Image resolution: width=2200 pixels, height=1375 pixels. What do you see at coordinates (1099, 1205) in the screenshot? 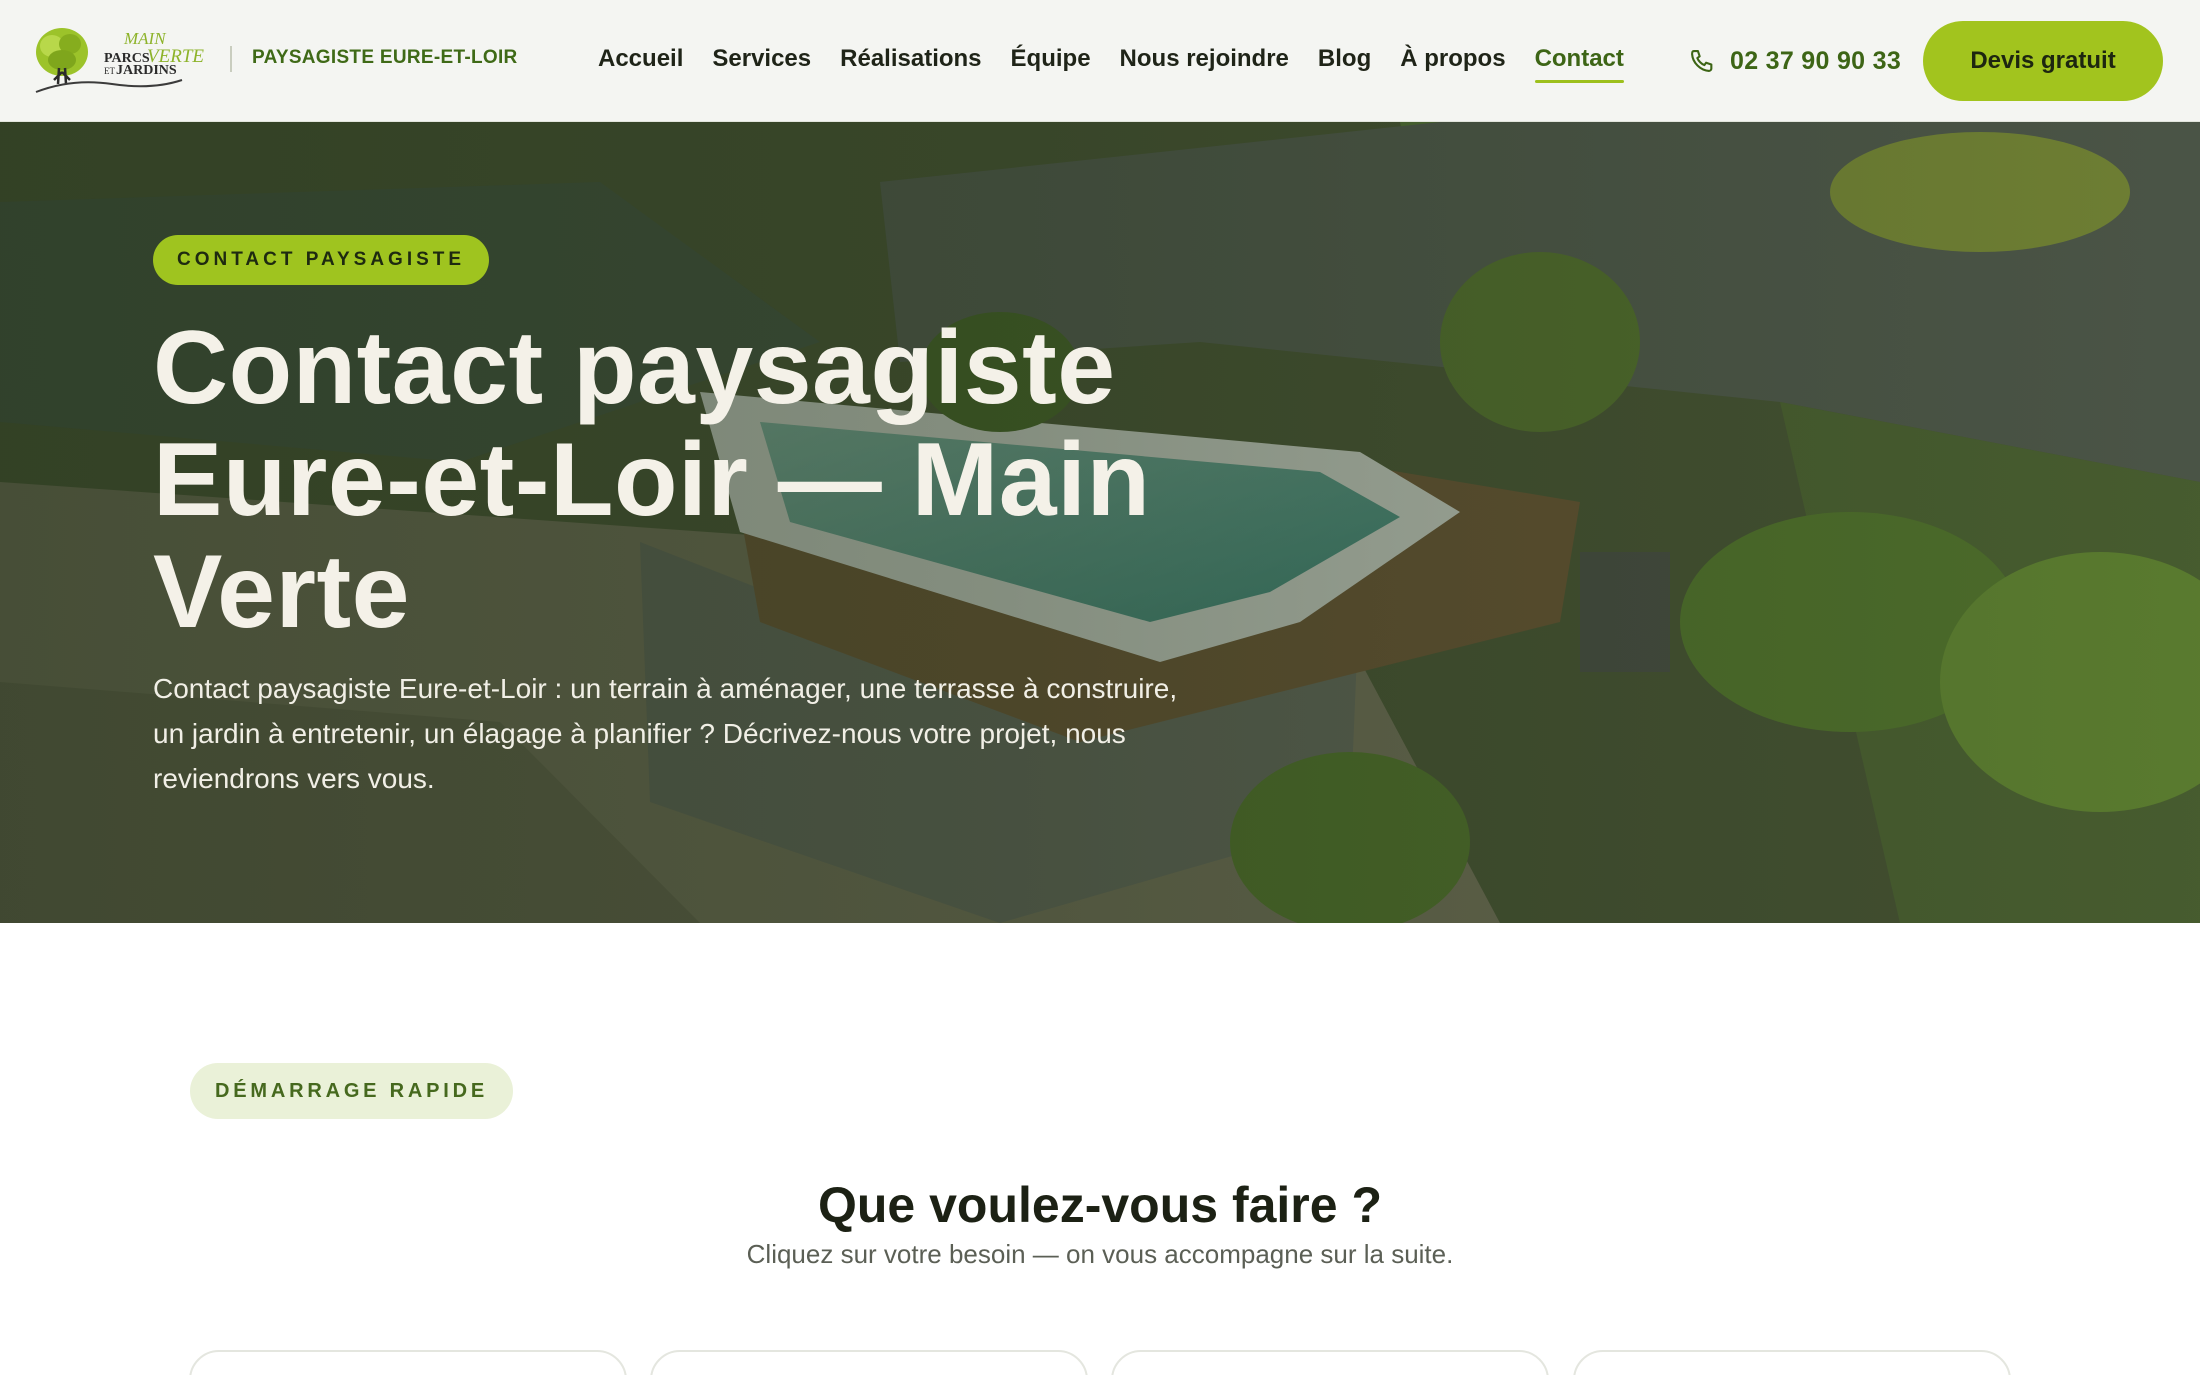
I see `quickstart-title: Que voulez-vous faire ?` at bounding box center [1099, 1205].